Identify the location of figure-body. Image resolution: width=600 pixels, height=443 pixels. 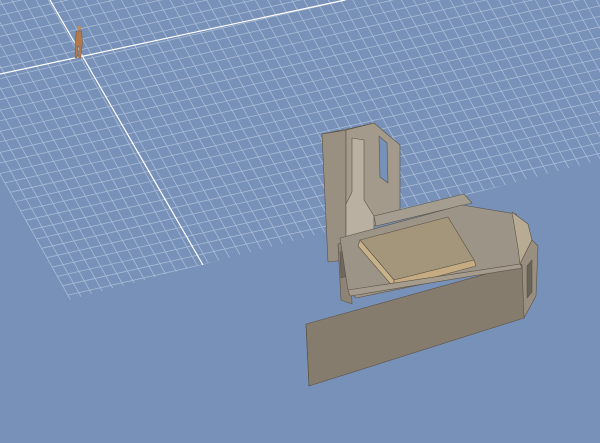
(78, 44).